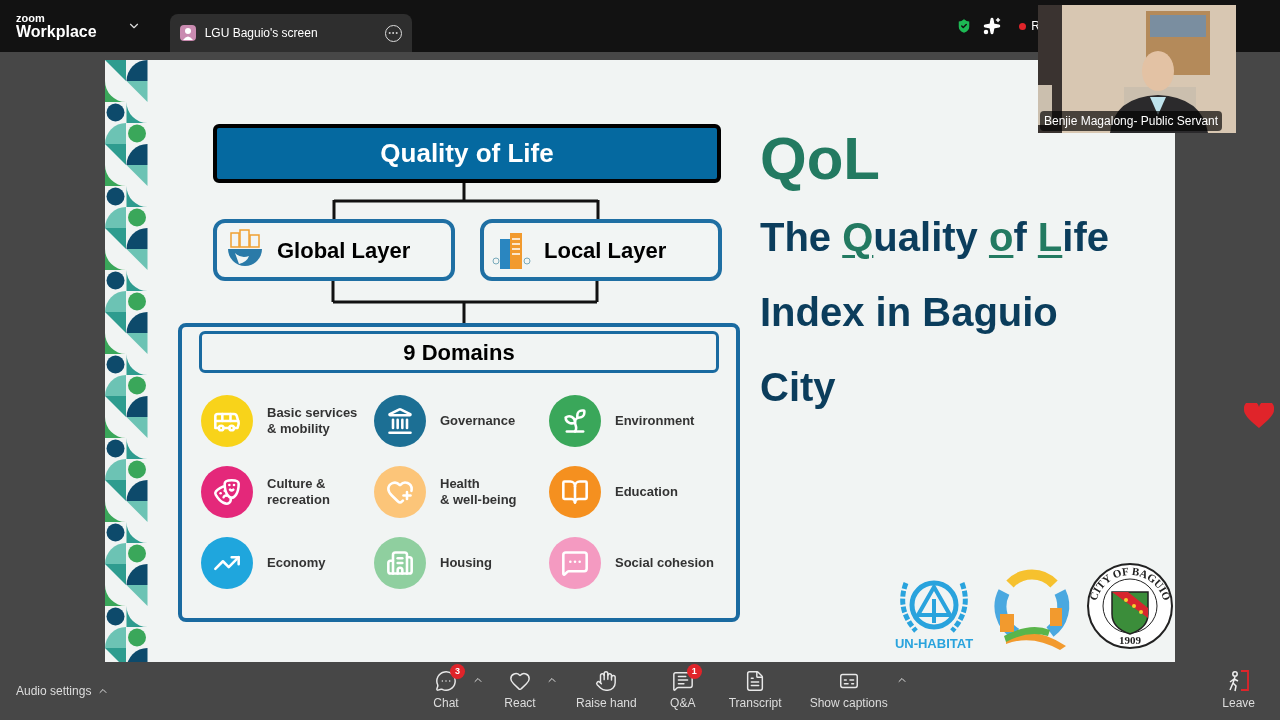 The image size is (1280, 720). I want to click on toolbar-button: React, so click(520, 691).